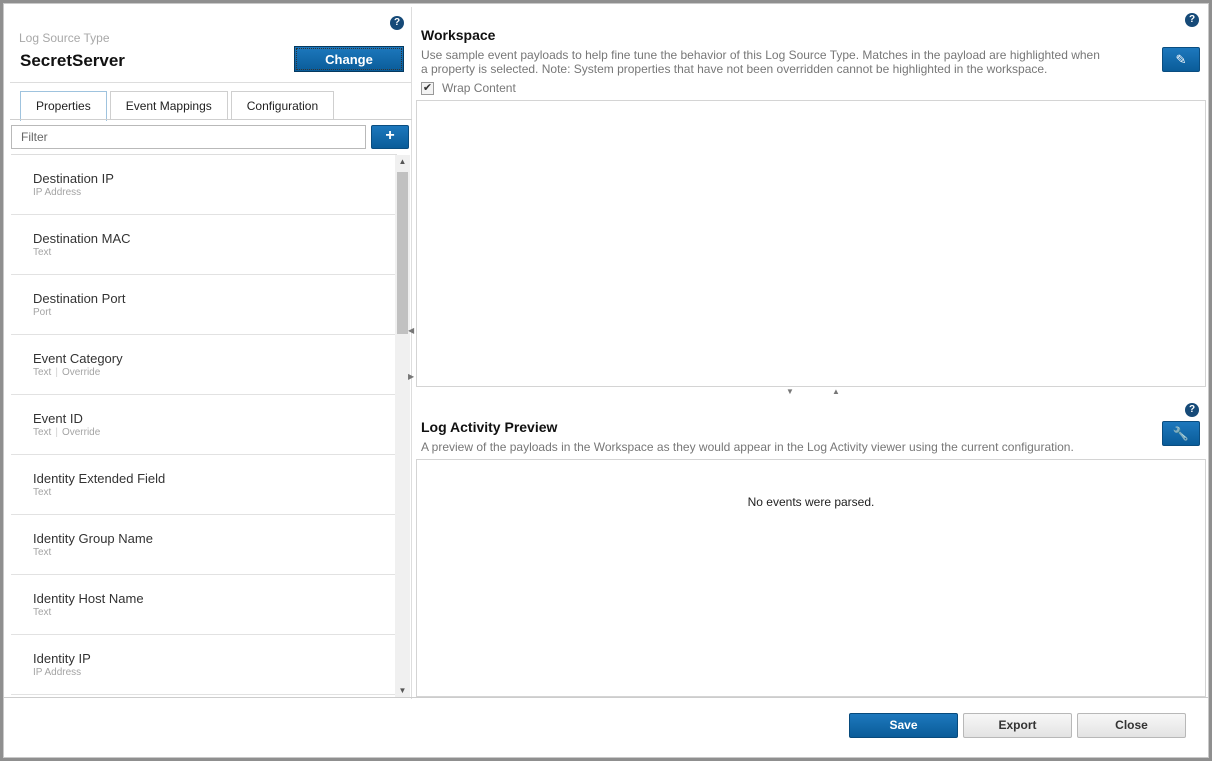 The image size is (1212, 761). What do you see at coordinates (790, 391) in the screenshot?
I see `collapse-down-icon: ▼` at bounding box center [790, 391].